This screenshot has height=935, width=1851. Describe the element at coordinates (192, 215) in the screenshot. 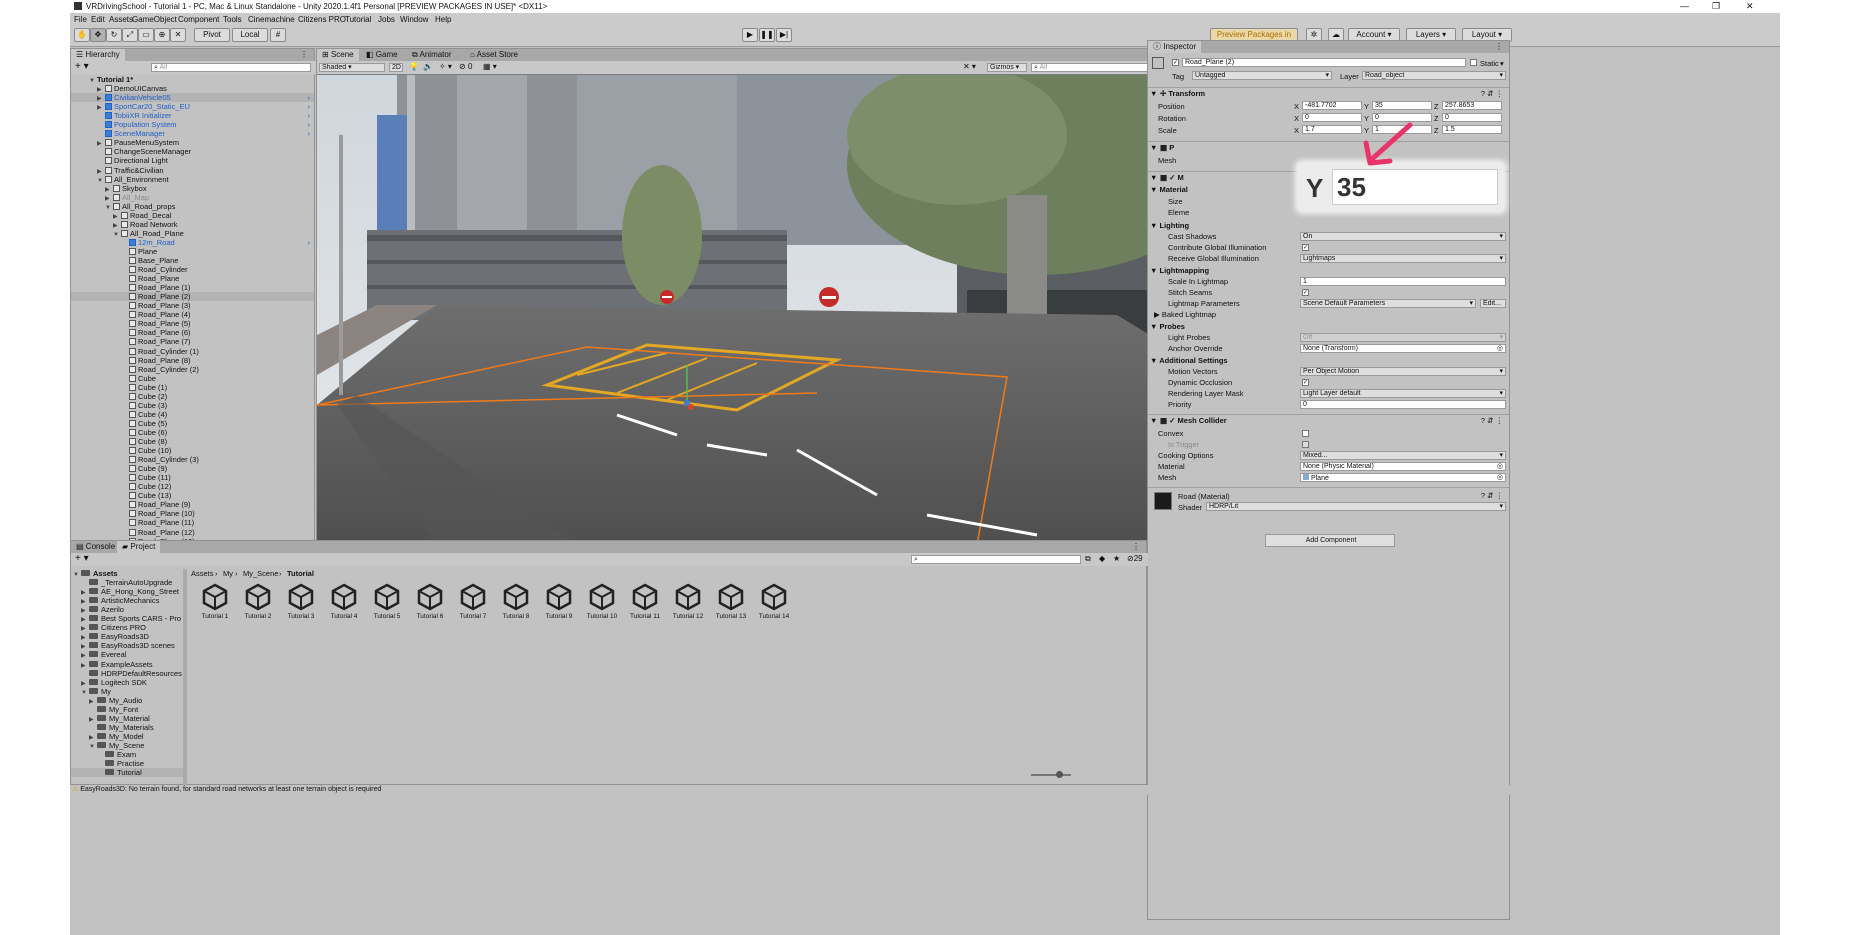

I see `hierarchy-row: ▶ Road_Decal` at that location.